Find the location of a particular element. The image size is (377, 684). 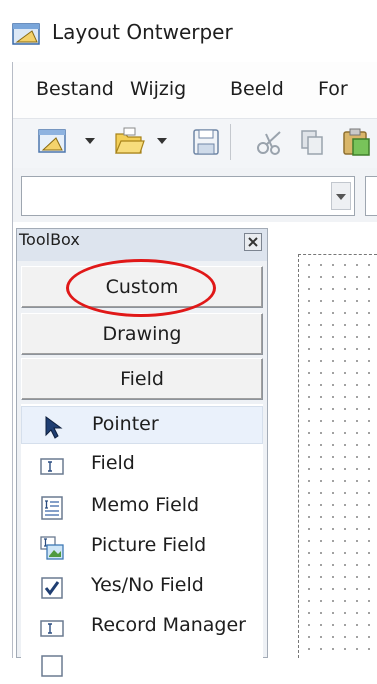

font-combo-dropdown-button is located at coordinates (341, 196).